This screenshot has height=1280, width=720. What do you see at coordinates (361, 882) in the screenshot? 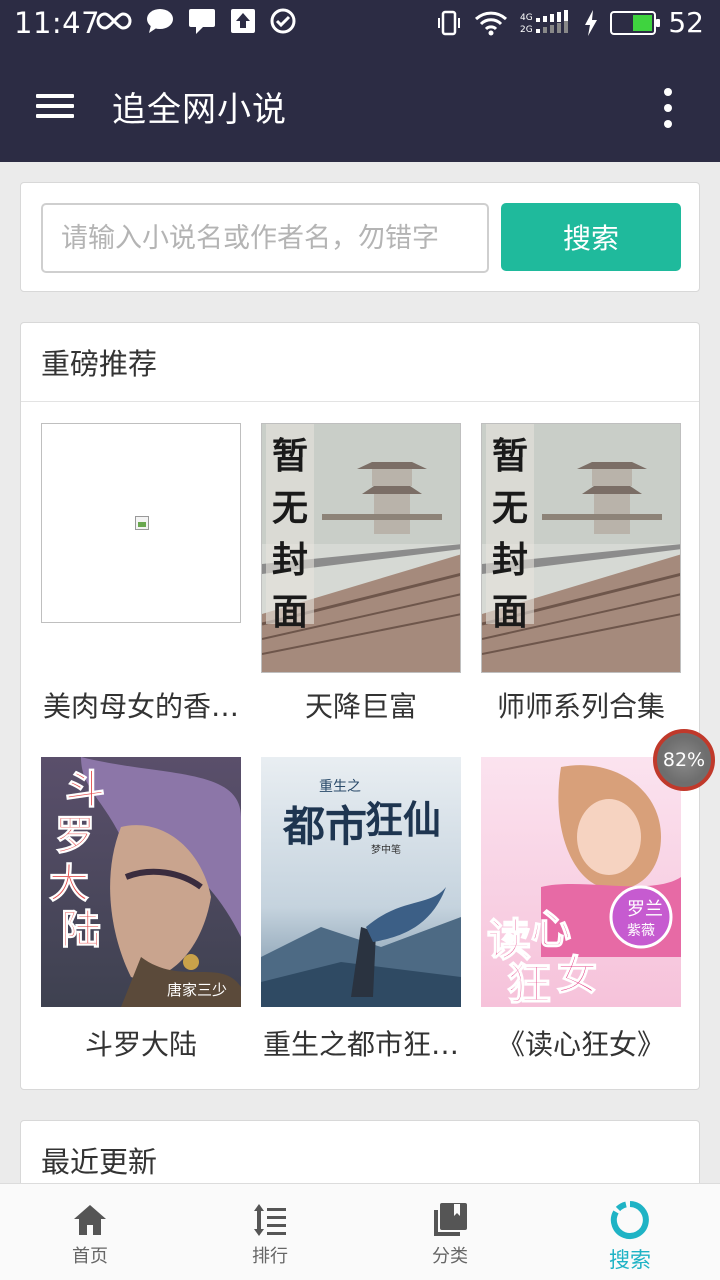
I see `book-cover-image: 都市 狂仙 重生之 梦中笔` at bounding box center [361, 882].